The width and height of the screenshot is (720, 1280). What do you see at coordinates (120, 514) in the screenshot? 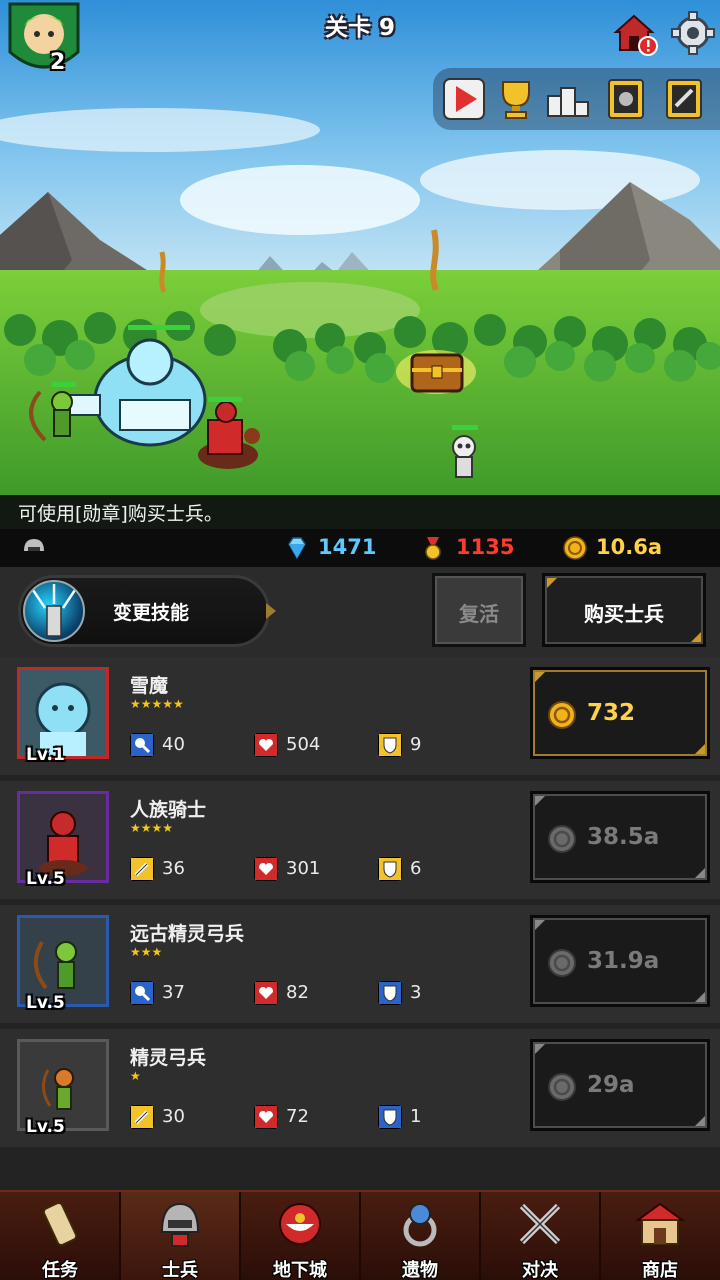
I see `tip-text: 可使用[勋章]购买士兵。` at bounding box center [120, 514].